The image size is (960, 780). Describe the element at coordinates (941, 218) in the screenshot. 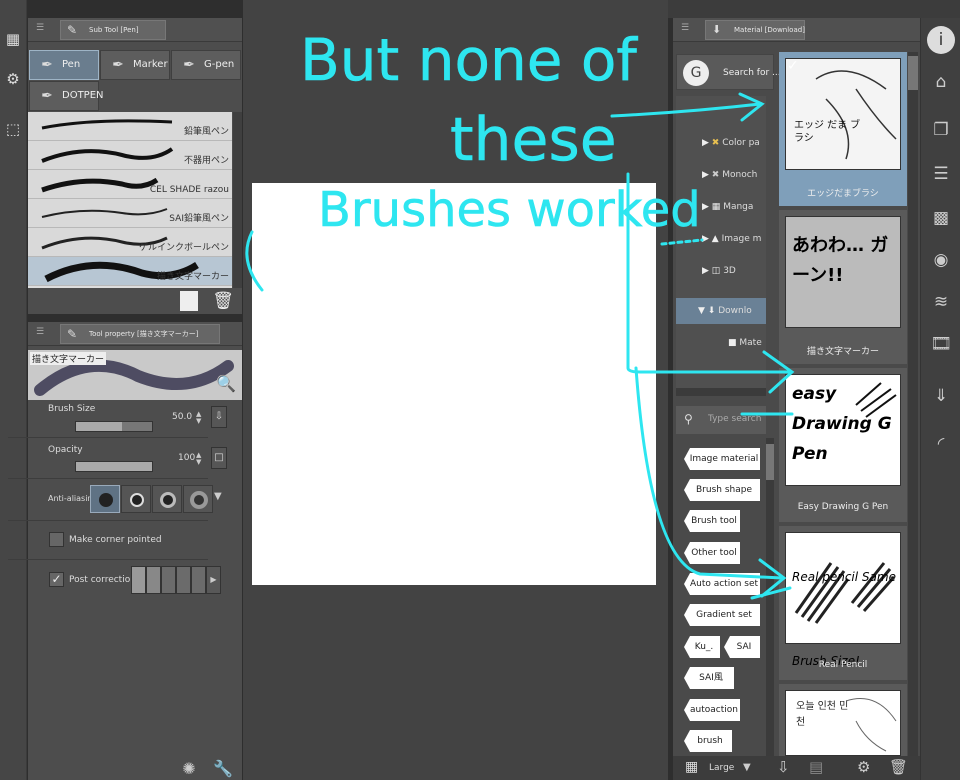

I see `tone-icon: ▩` at that location.